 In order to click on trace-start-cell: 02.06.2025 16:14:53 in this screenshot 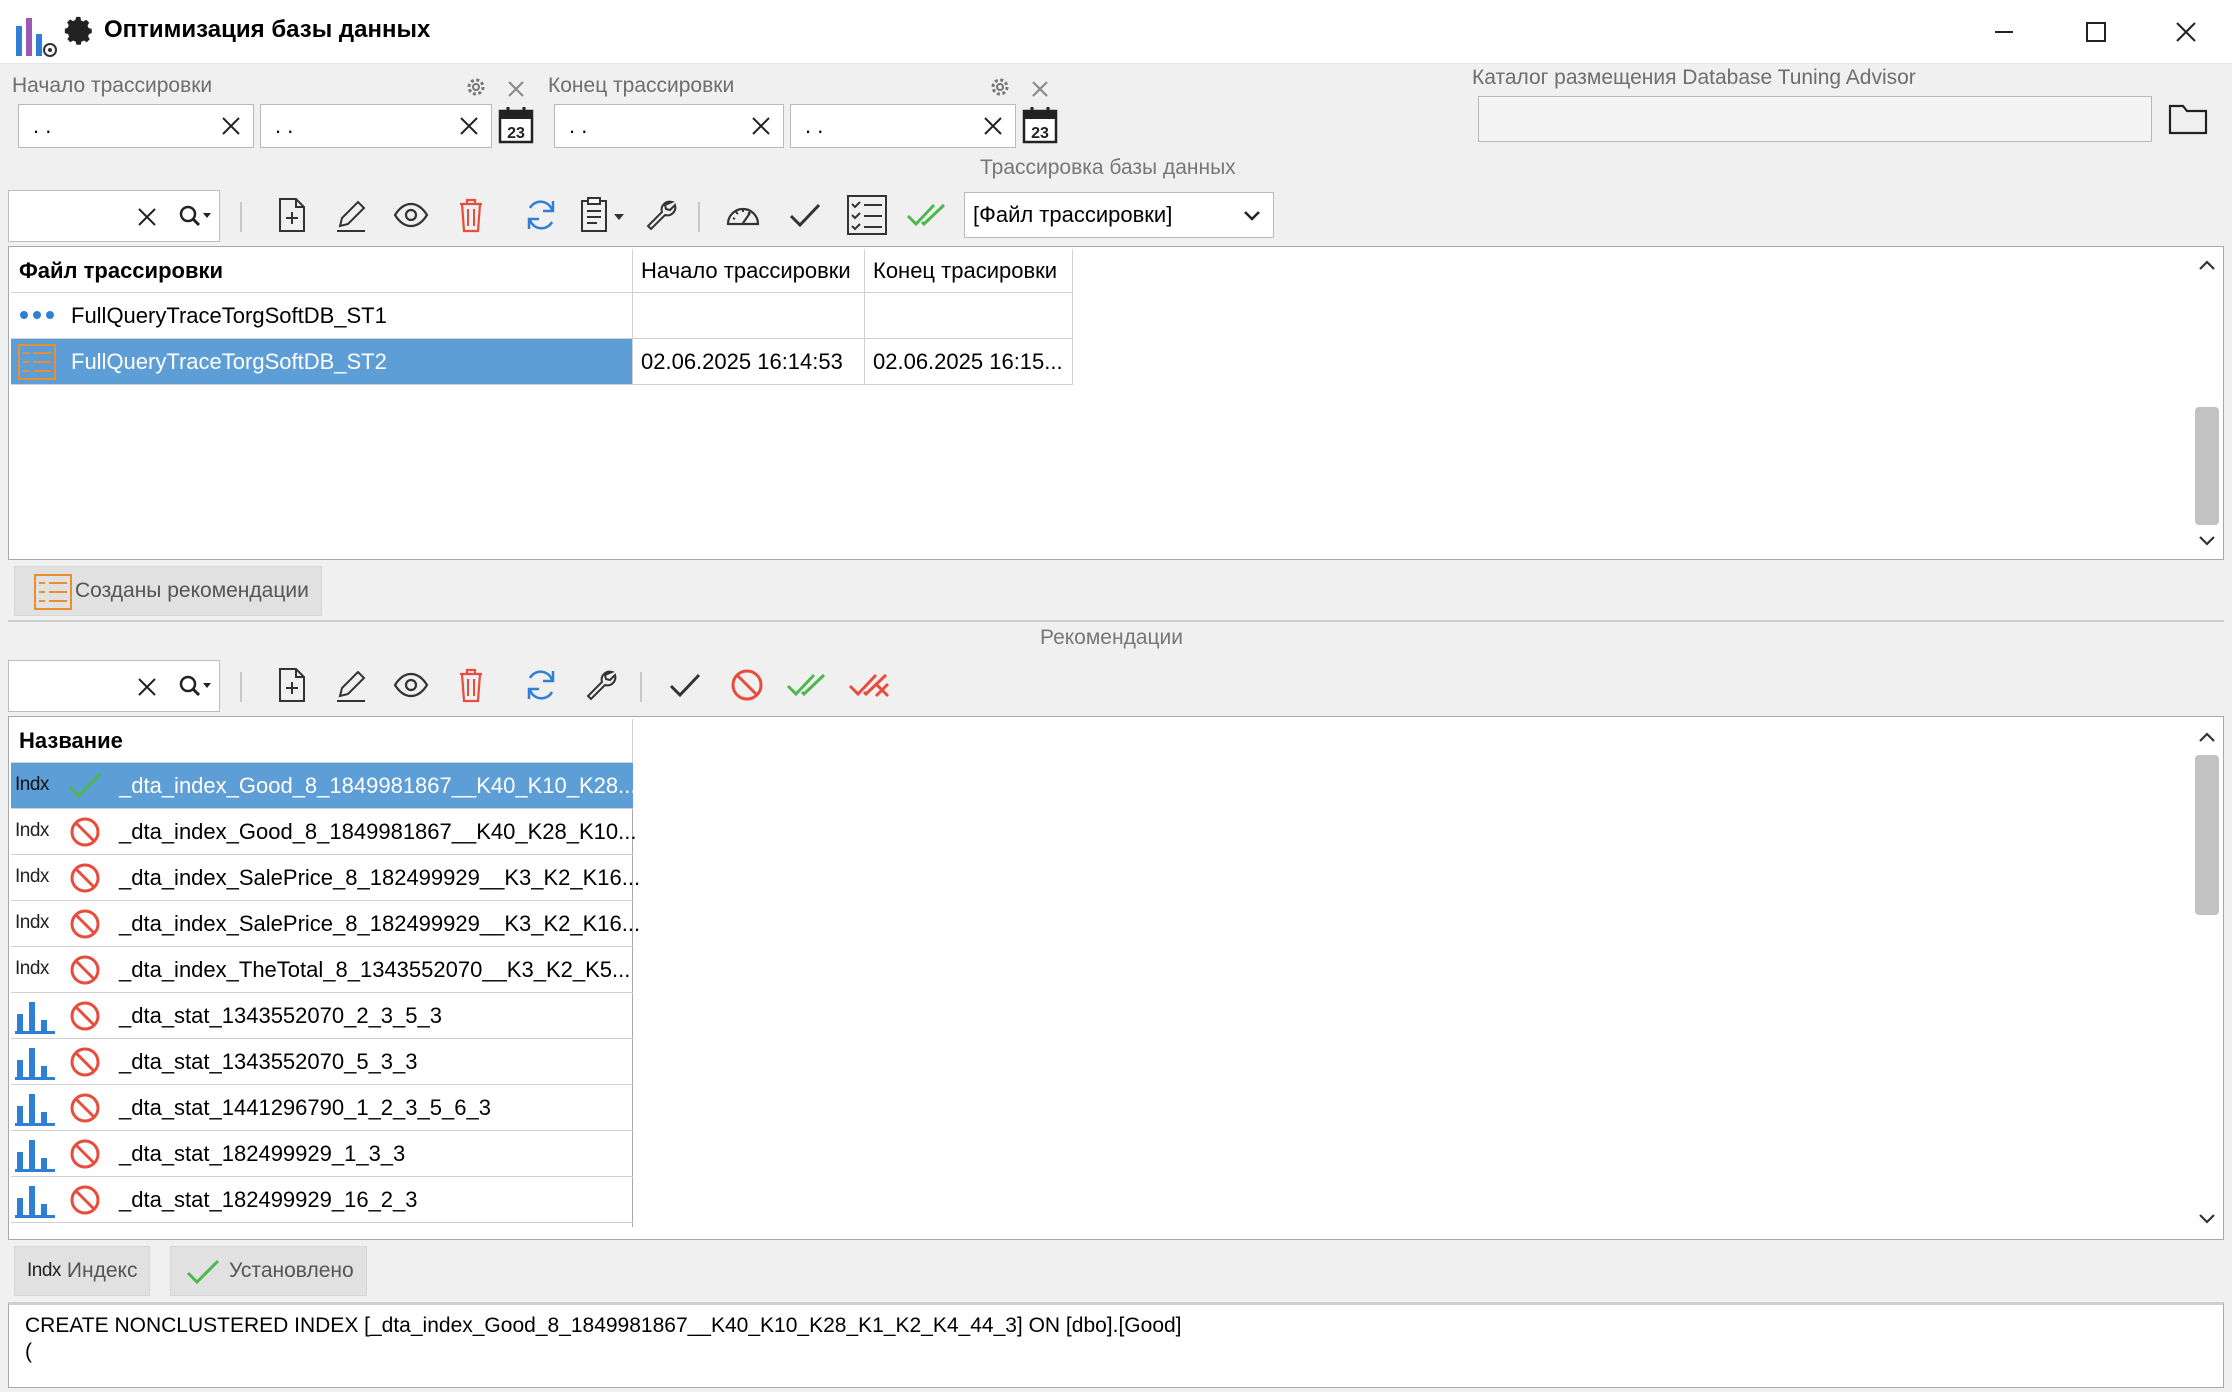, I will do `click(749, 362)`.